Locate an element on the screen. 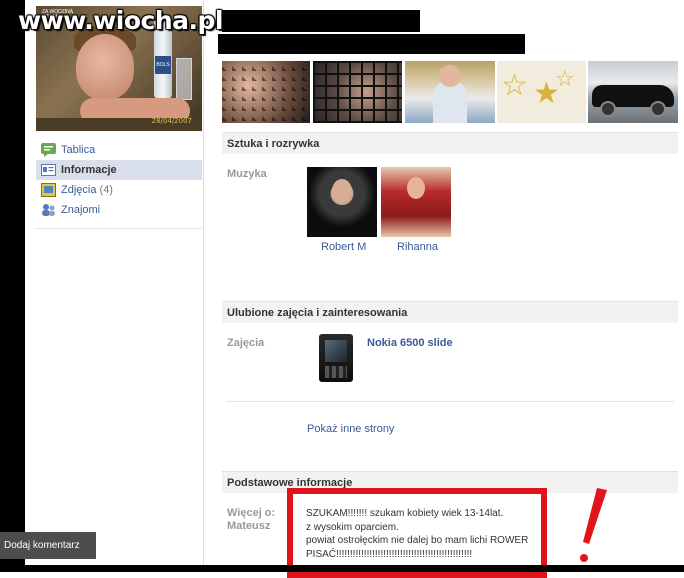 The image size is (684, 578). sidebar-item-label: Informacje is located at coordinates (89, 170).